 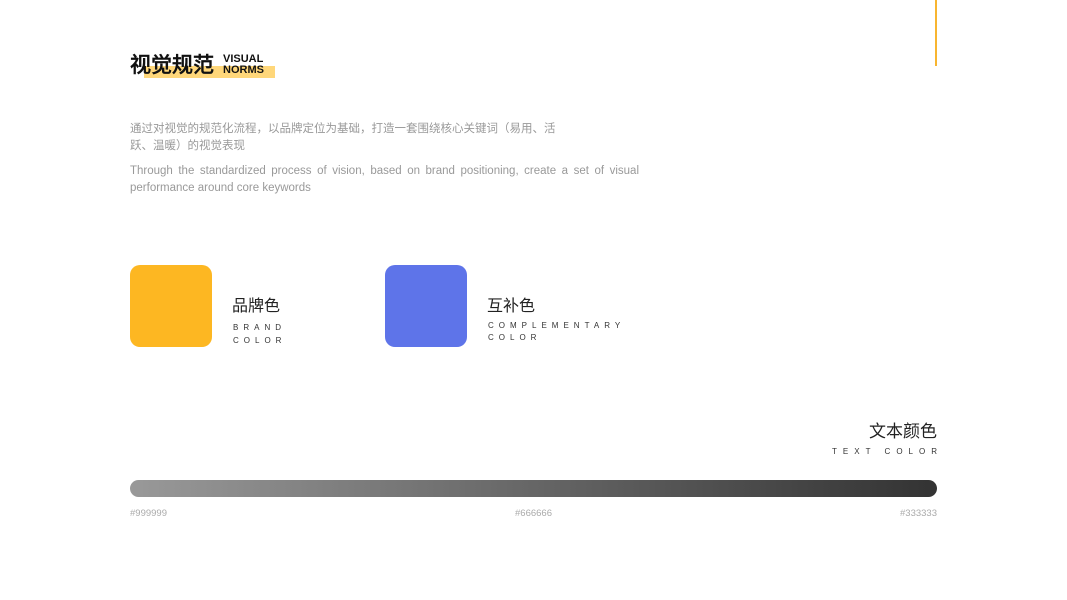 What do you see at coordinates (557, 325) in the screenshot?
I see `complementary-color-en-line1: COMPLEMENTARY` at bounding box center [557, 325].